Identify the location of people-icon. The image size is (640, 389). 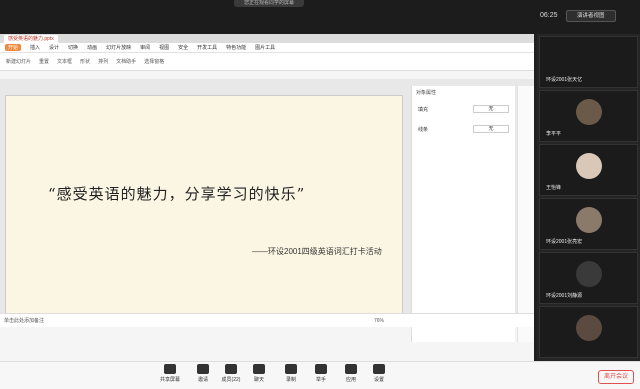
(231, 369).